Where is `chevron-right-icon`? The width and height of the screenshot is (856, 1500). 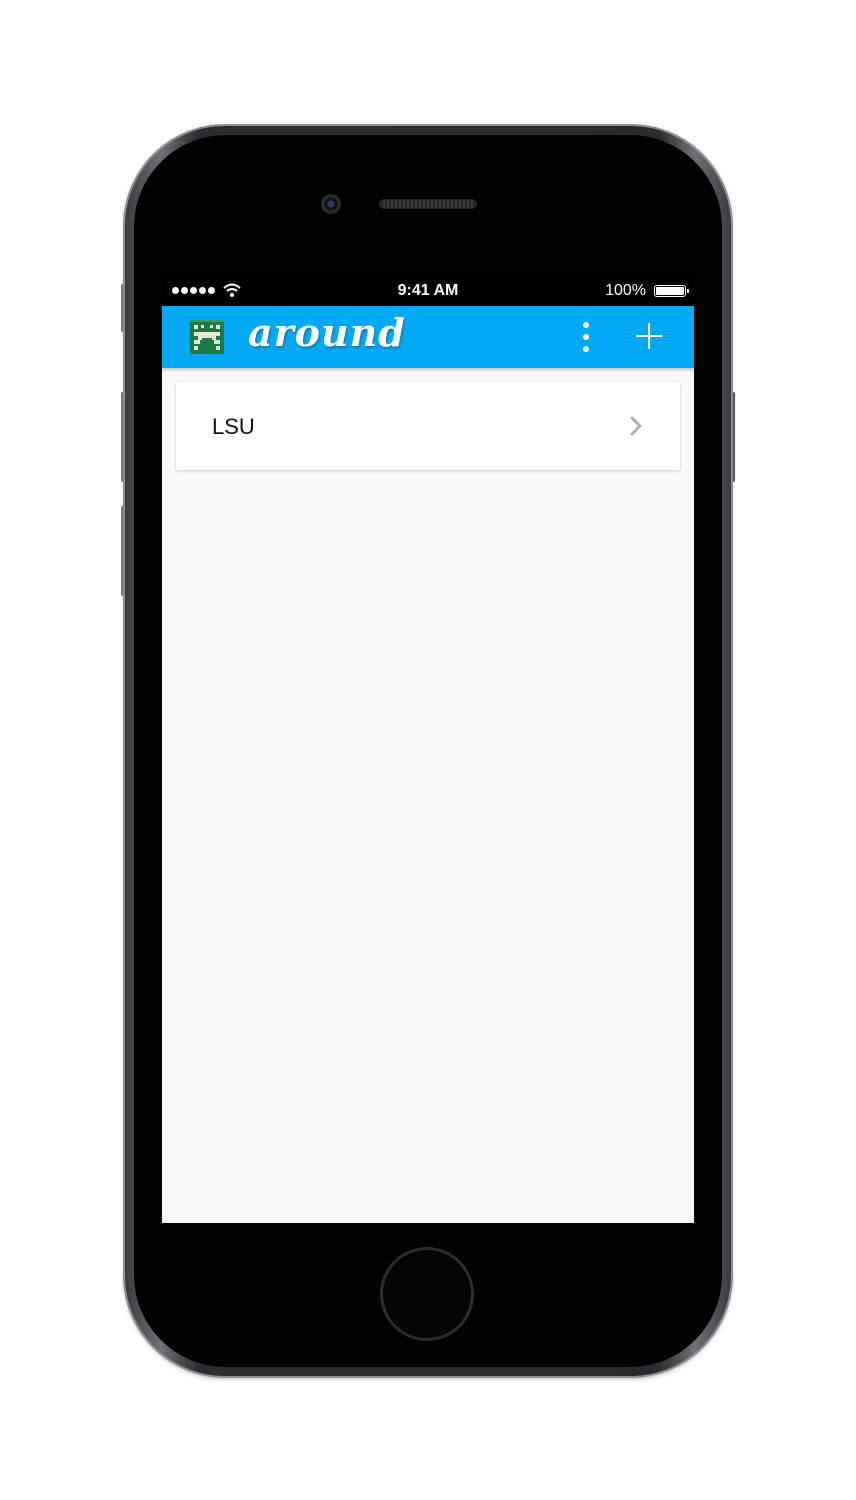
chevron-right-icon is located at coordinates (636, 426).